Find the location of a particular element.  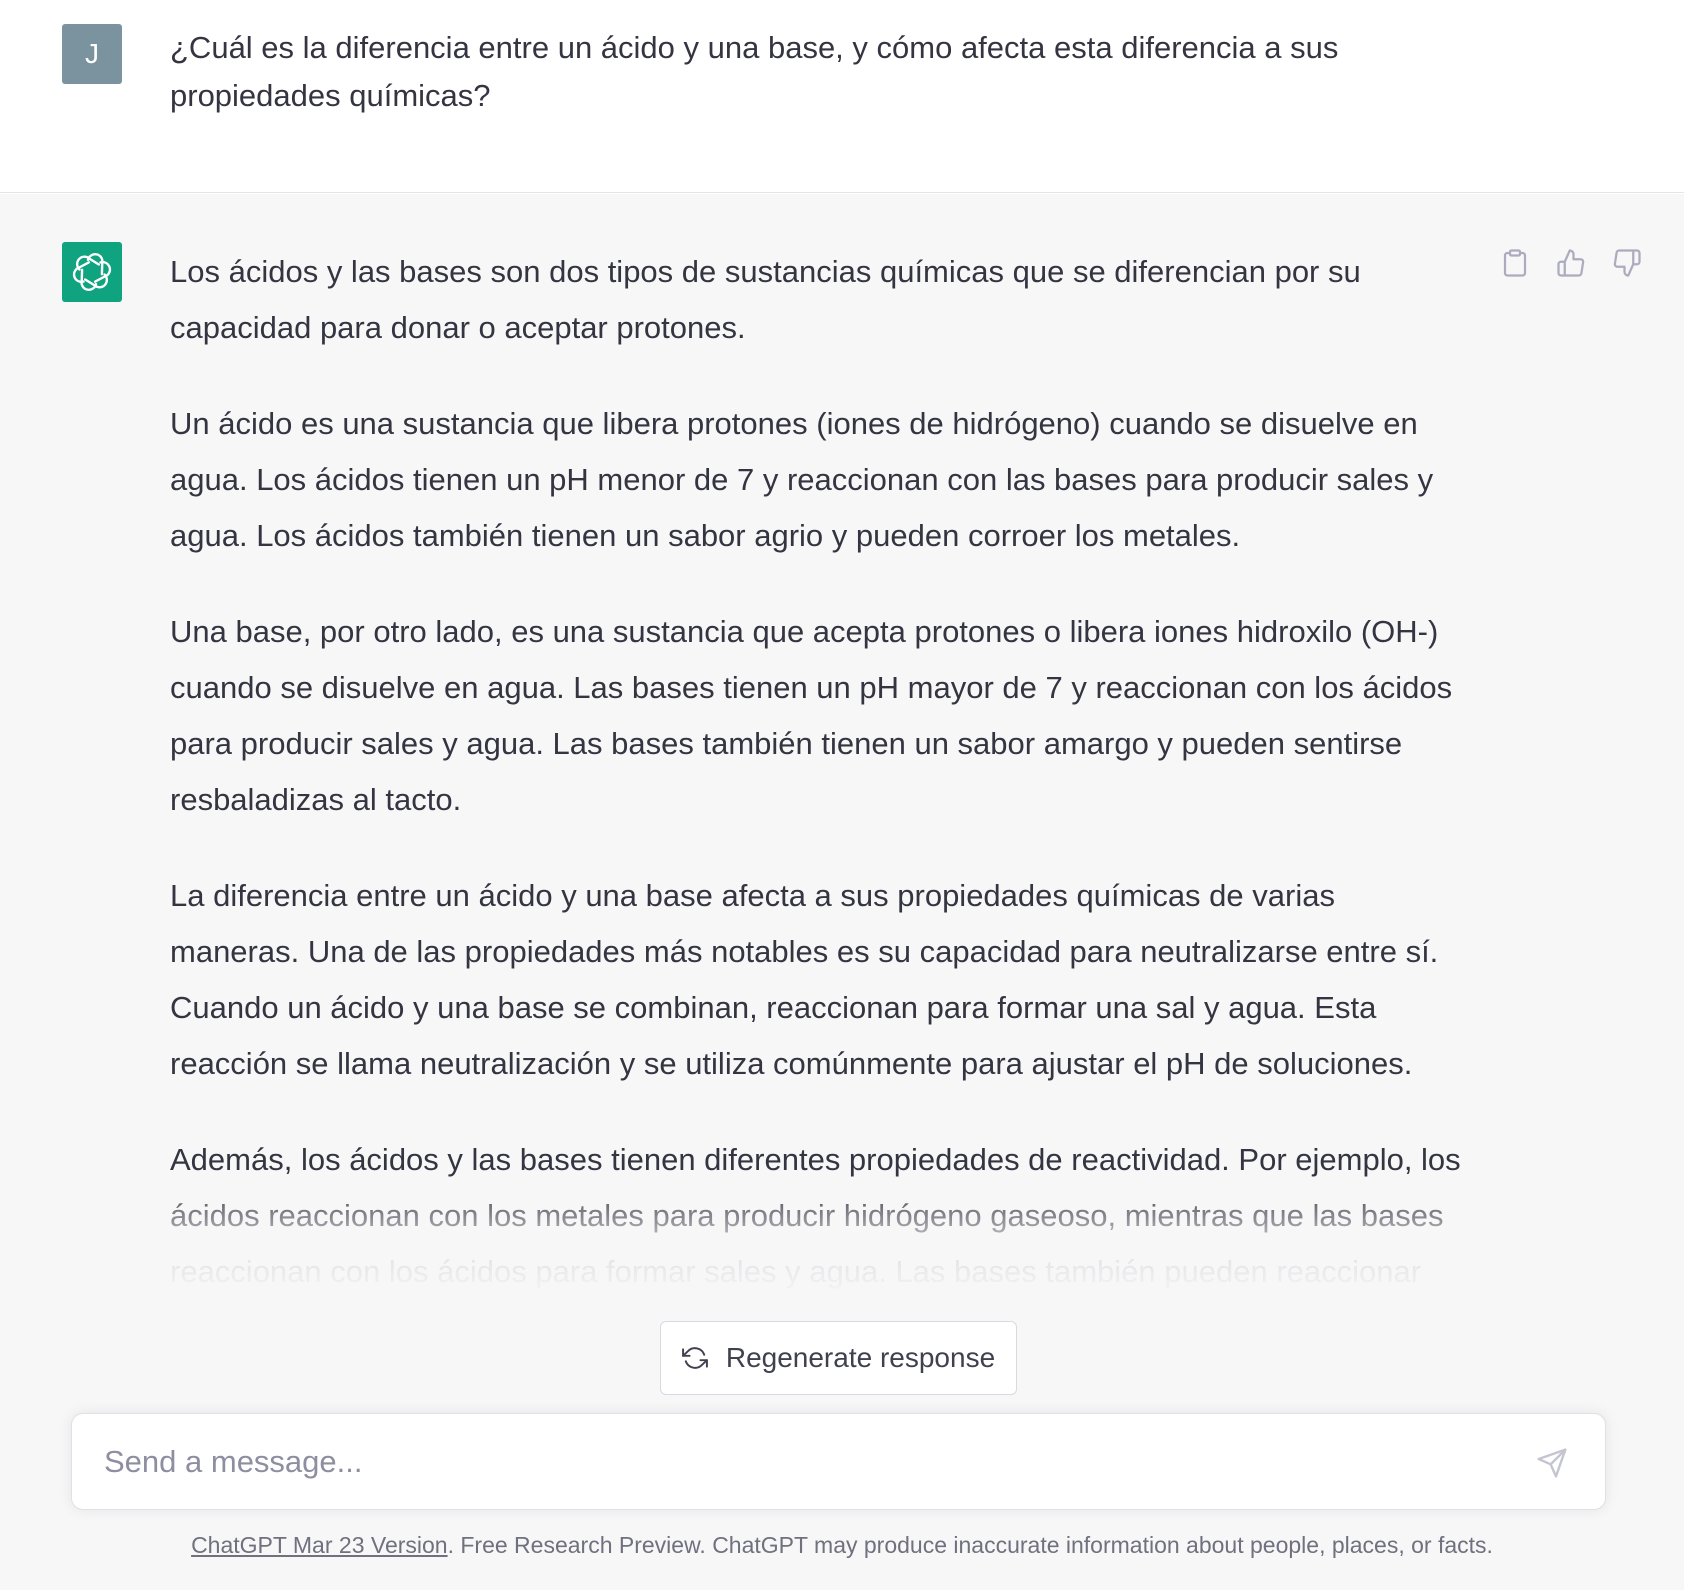

version-link: ChatGPT Mar 23 Version is located at coordinates (319, 1545).